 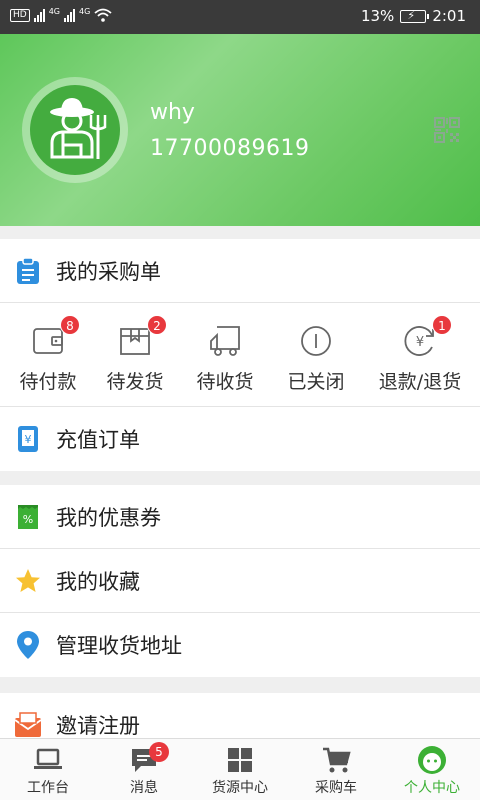 I want to click on message-icon: 5, so click(x=149, y=758).